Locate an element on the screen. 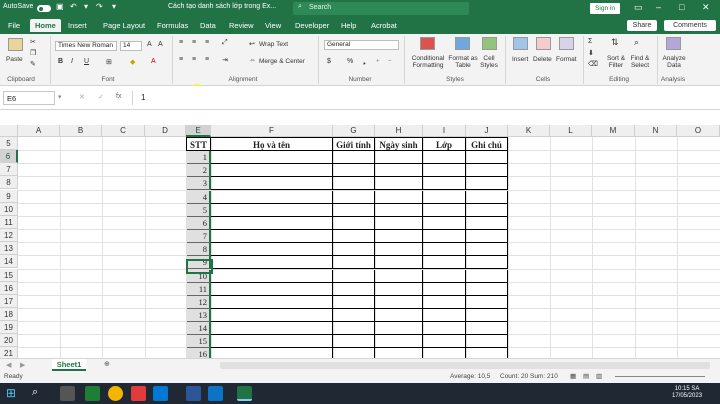 The height and width of the screenshot is (404, 720). table-header-cell: Ghi chú is located at coordinates (487, 144).